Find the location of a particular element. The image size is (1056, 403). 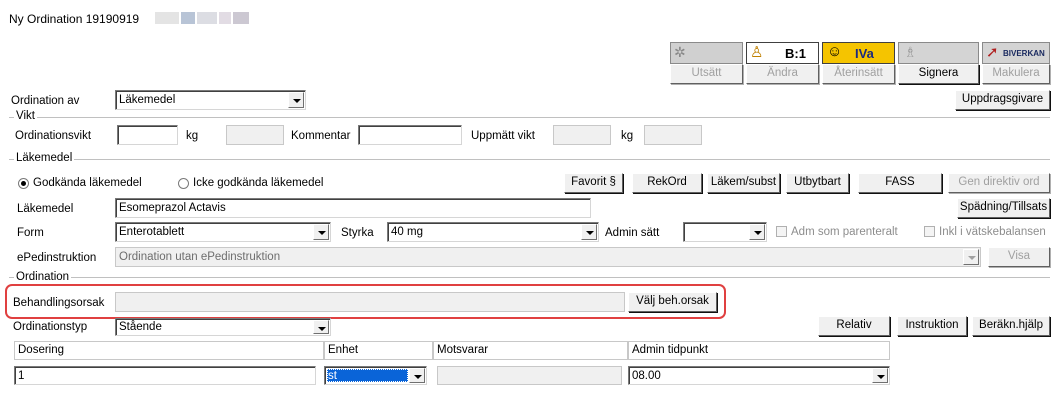

icke-godkanda-radio-label: Icke godkända läkemedel is located at coordinates (258, 183).